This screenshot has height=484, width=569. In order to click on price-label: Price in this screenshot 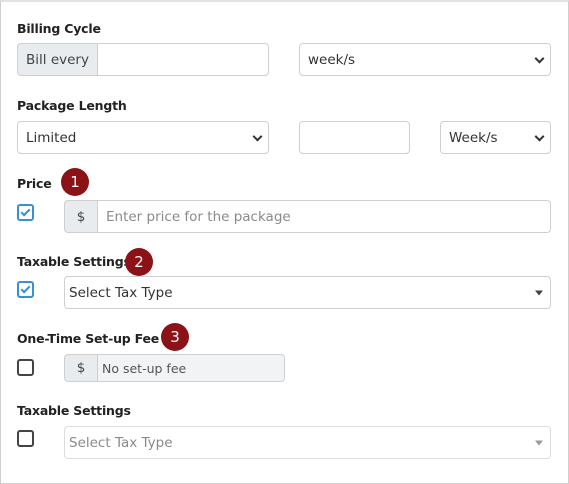, I will do `click(34, 183)`.